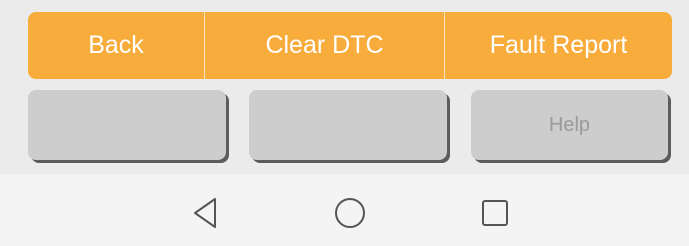 Image resolution: width=689 pixels, height=246 pixels. I want to click on triangle-back-icon, so click(205, 213).